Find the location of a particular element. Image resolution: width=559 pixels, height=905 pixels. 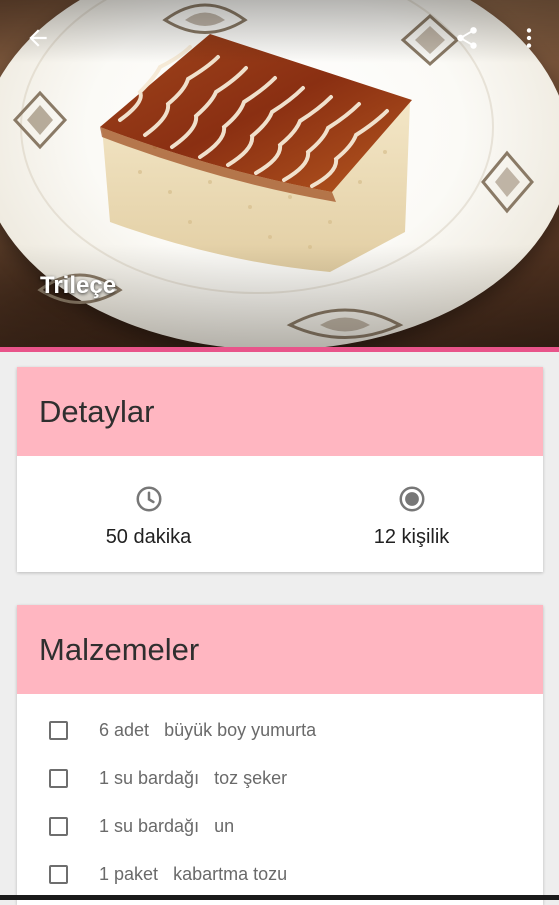

ingredient-row: 1 su bardağı toz şeker is located at coordinates (280, 778).